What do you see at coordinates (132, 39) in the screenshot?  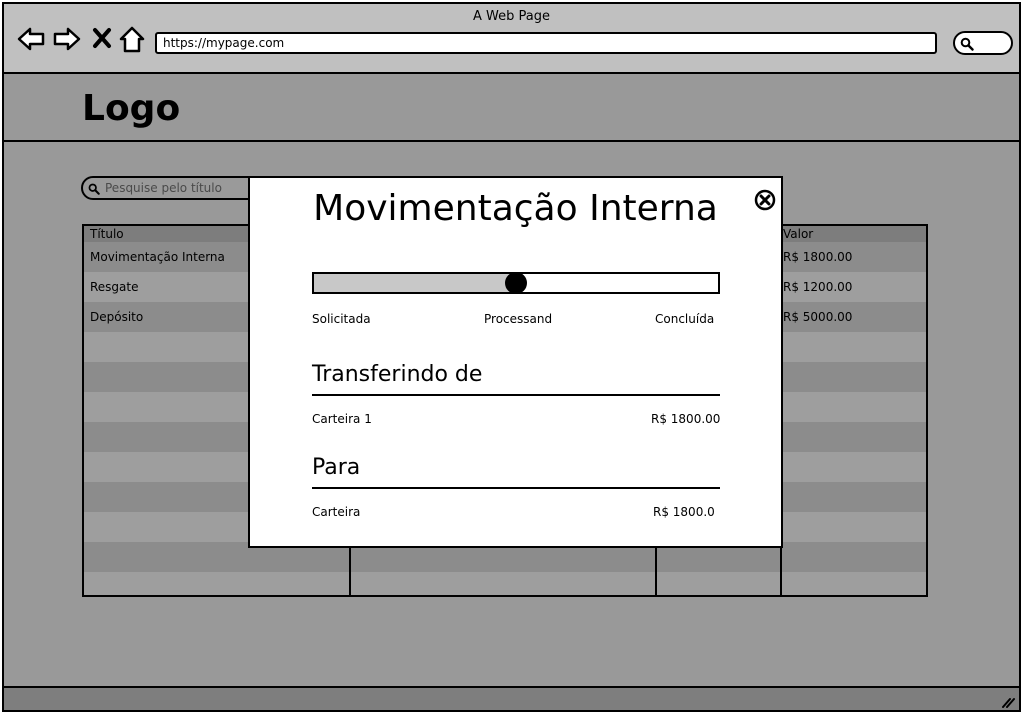 I see `home-icon` at bounding box center [132, 39].